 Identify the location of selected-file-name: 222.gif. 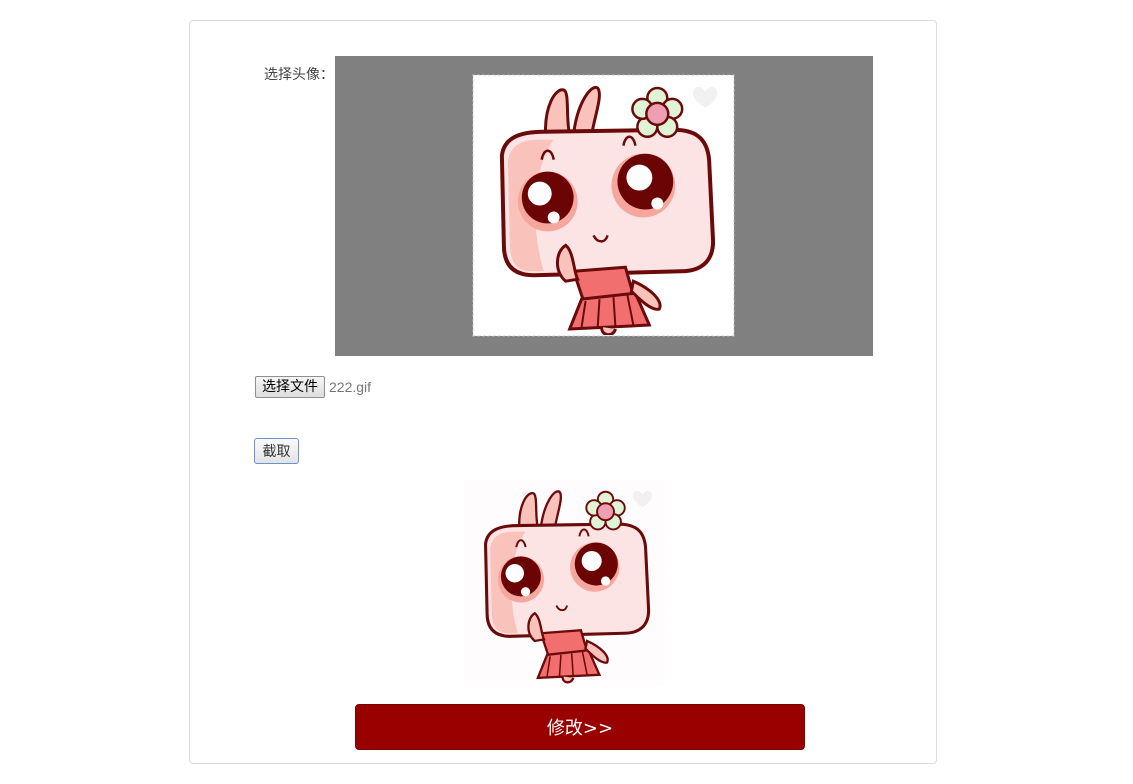
(350, 387).